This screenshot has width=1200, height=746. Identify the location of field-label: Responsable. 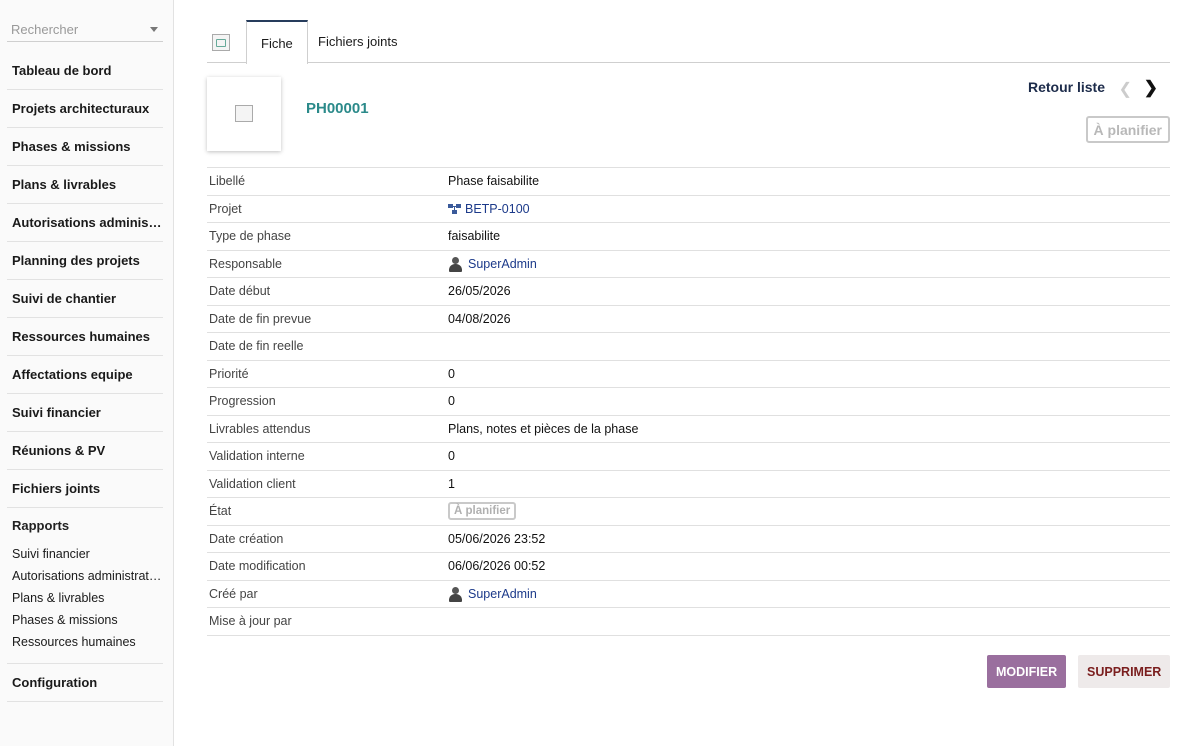
(245, 263).